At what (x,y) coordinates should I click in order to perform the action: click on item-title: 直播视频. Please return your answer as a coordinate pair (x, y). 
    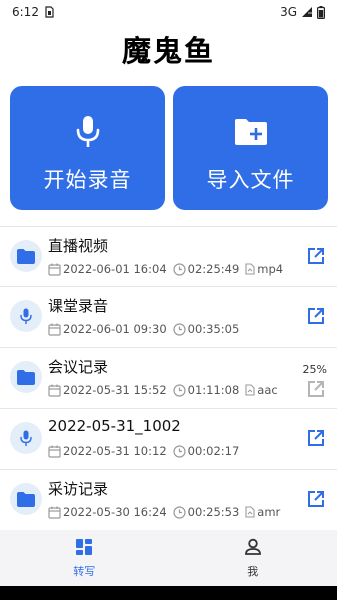
    Looking at the image, I should click on (78, 246).